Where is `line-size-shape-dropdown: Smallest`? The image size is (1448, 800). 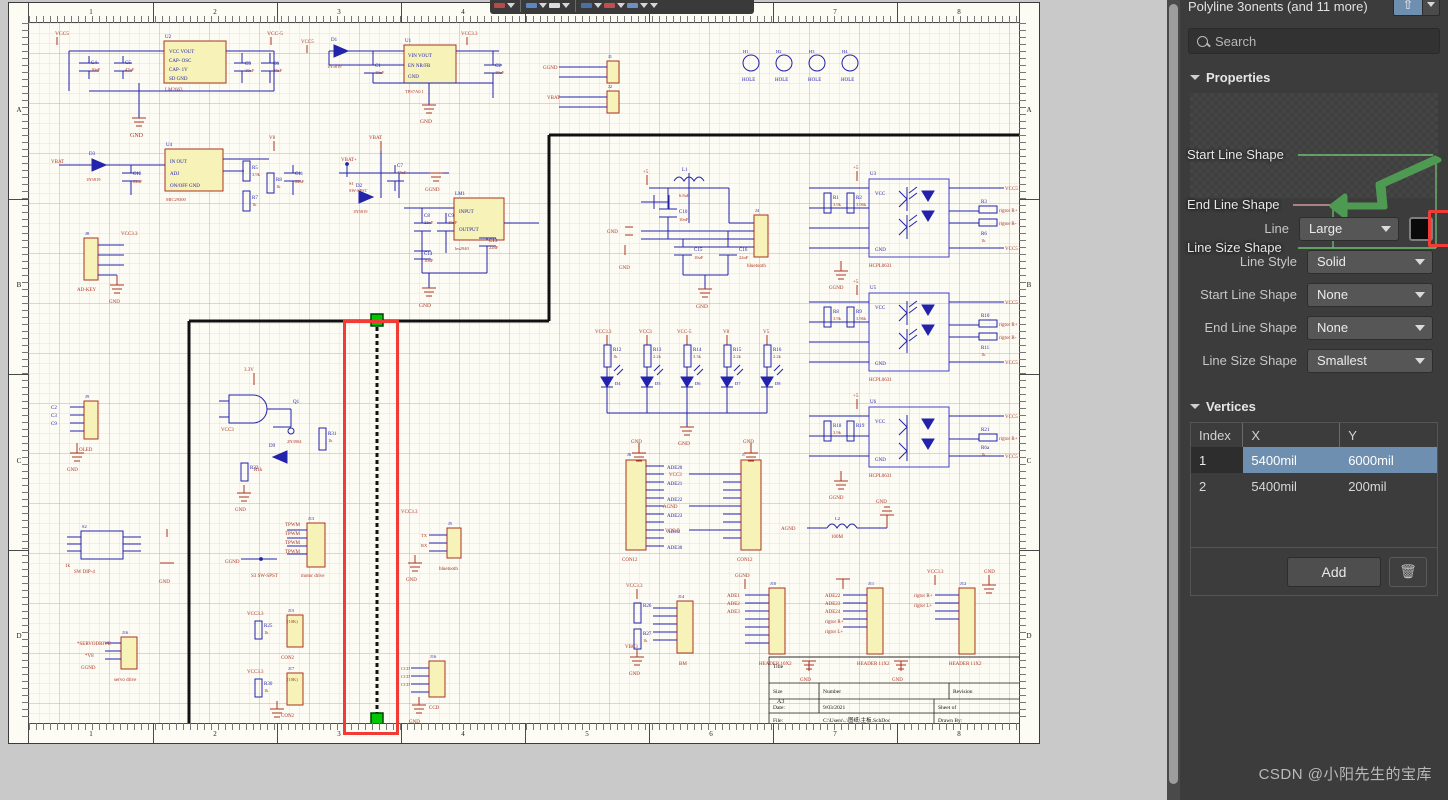 line-size-shape-dropdown: Smallest is located at coordinates (1370, 360).